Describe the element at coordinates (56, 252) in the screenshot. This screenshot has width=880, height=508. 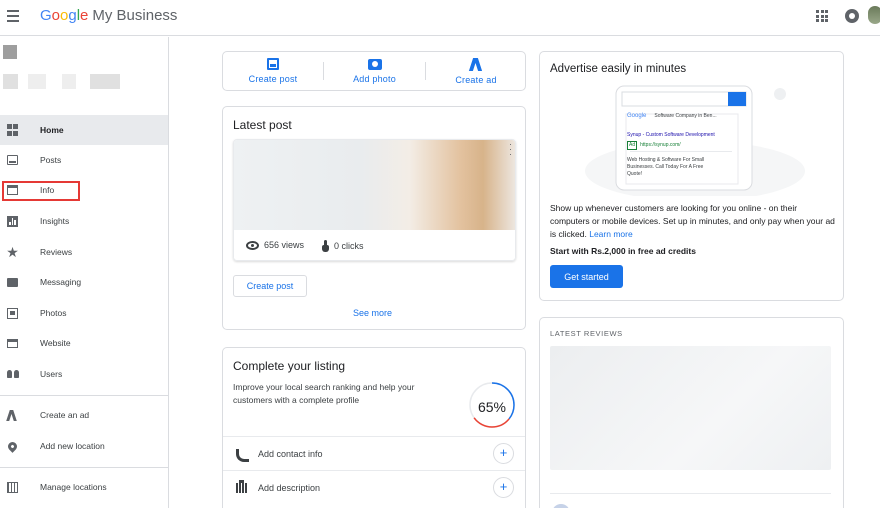
I see `sidebar-item-label: Reviews` at that location.